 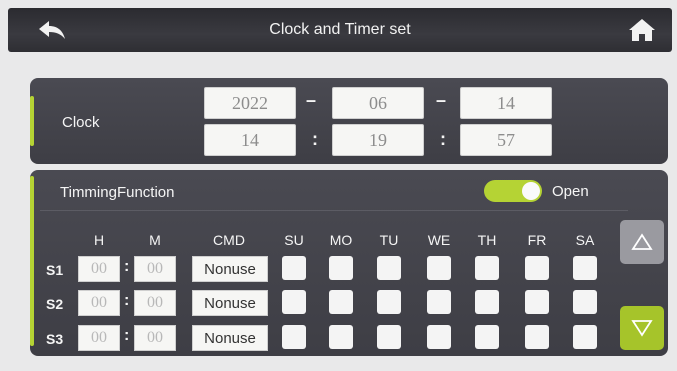 What do you see at coordinates (55, 270) in the screenshot?
I see `row-label-s1: S1` at bounding box center [55, 270].